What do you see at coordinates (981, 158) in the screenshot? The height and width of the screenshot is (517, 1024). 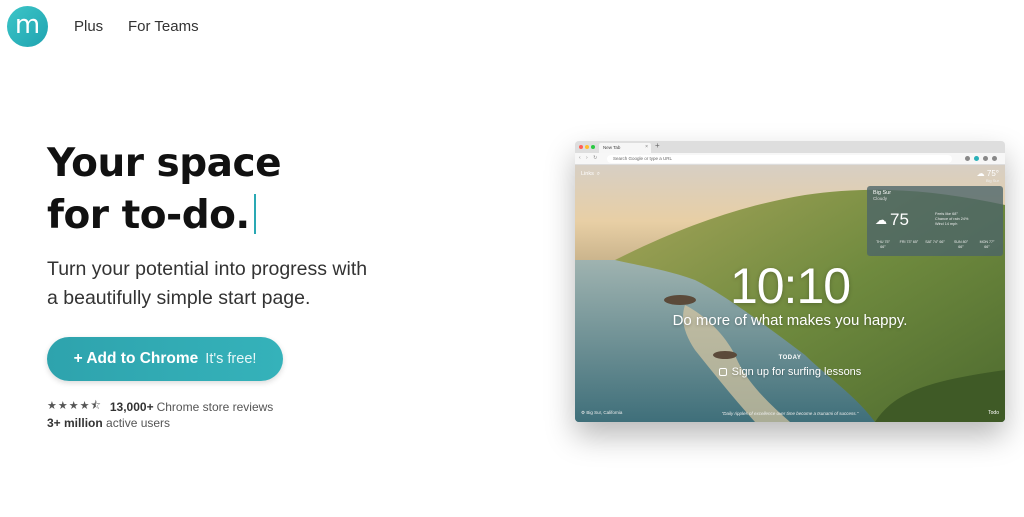 I see `extension-icons` at bounding box center [981, 158].